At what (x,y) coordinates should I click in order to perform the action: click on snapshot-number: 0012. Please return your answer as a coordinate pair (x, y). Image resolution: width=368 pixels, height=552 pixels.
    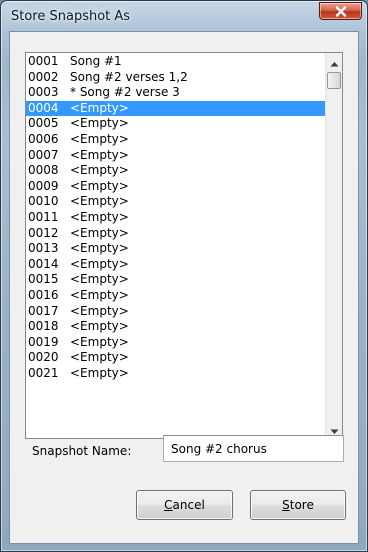
    Looking at the image, I should click on (43, 232).